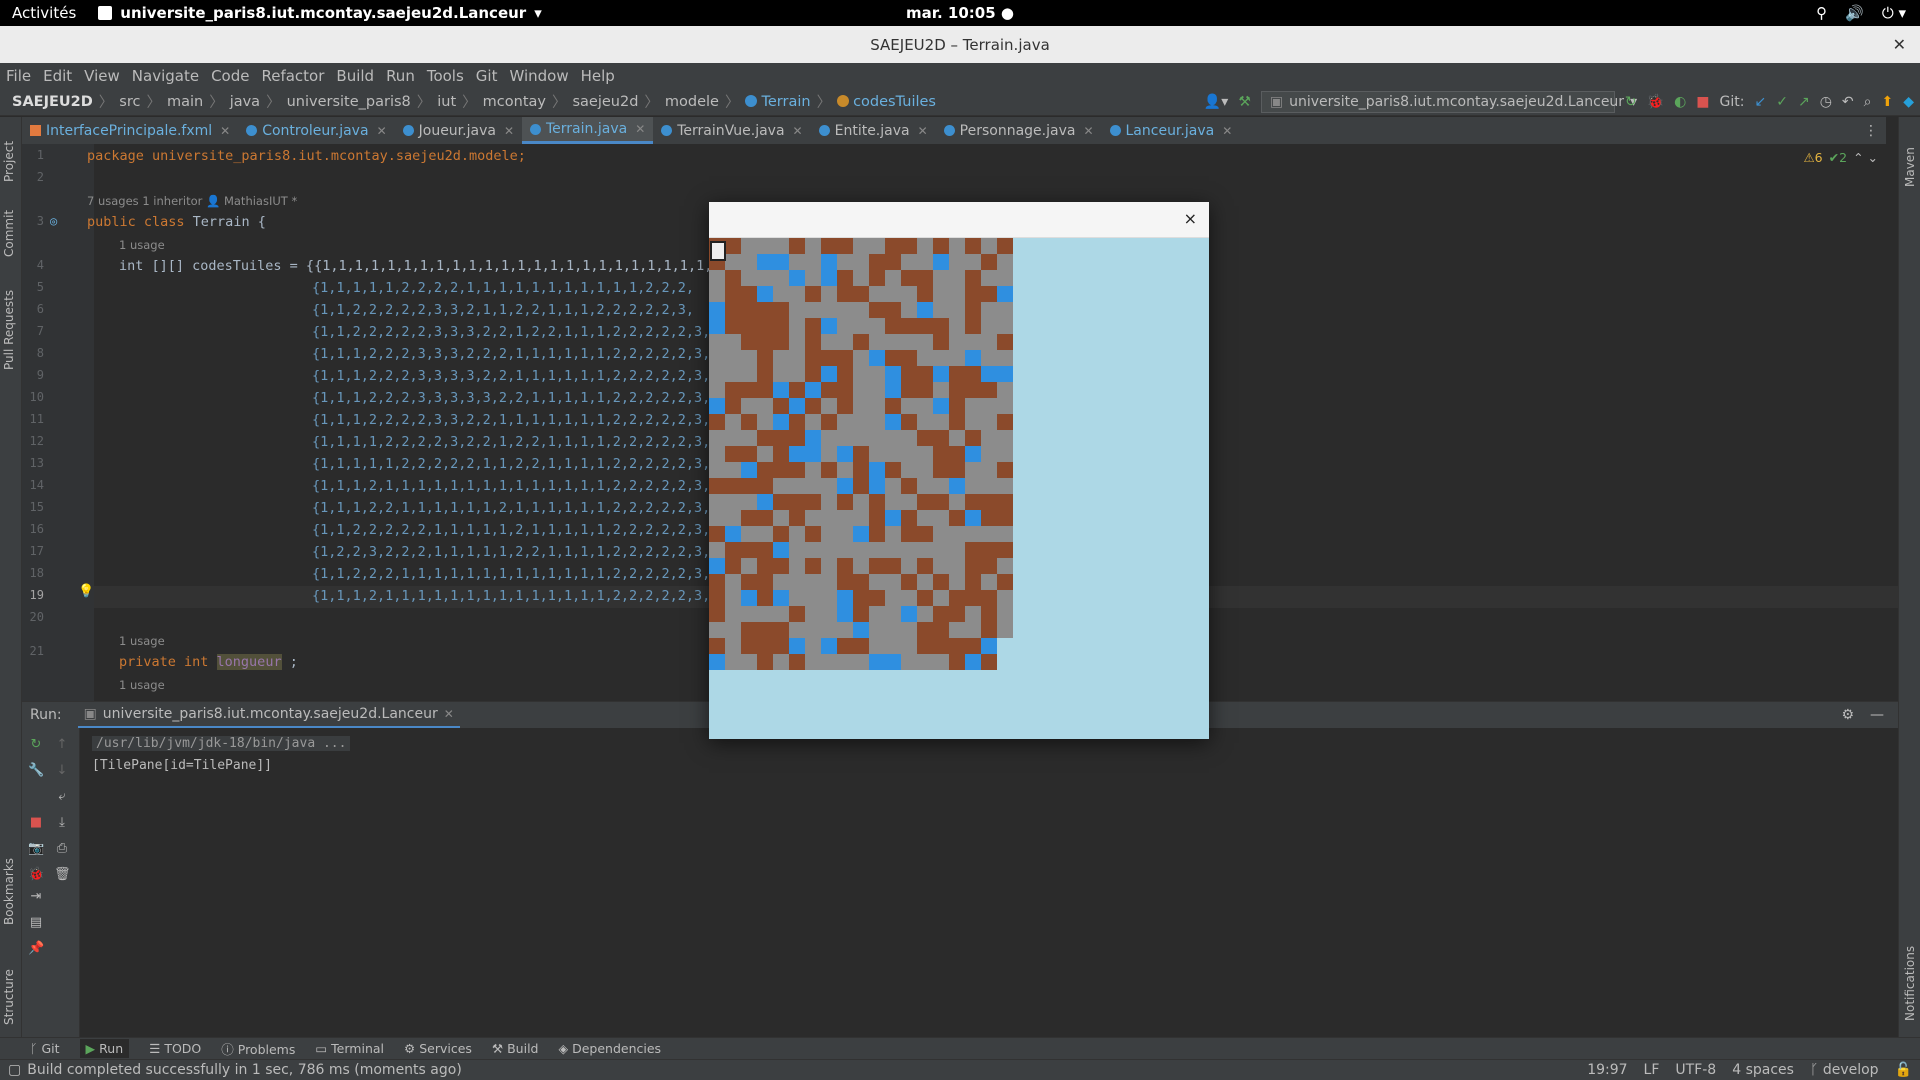 The height and width of the screenshot is (1080, 1920). Describe the element at coordinates (1871, 131) in the screenshot. I see `more-tabs-icon: ⋮` at that location.